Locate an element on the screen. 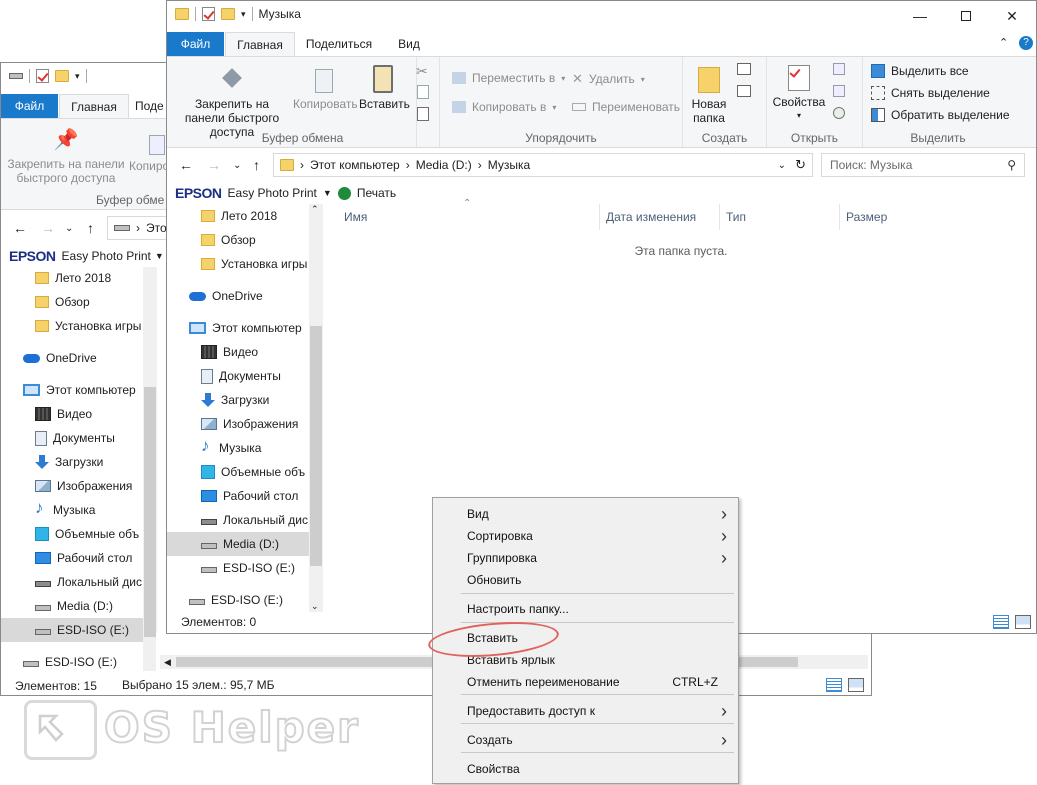 This screenshot has height=785, width=1037. rename-button: Переименовать is located at coordinates (626, 107).